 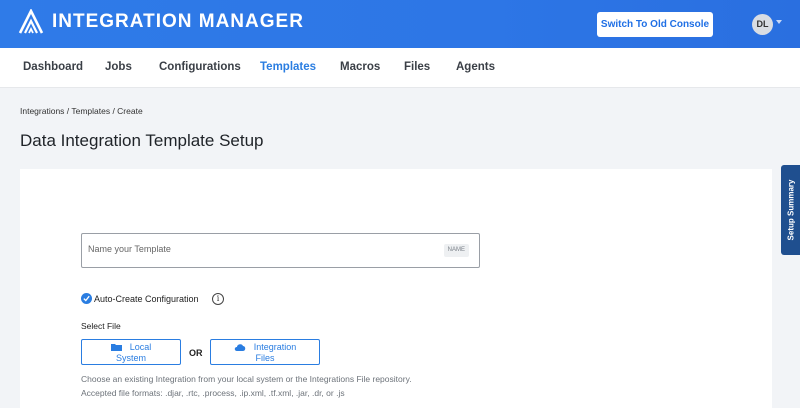 I want to click on mountain-logo-icon, so click(x=31, y=21).